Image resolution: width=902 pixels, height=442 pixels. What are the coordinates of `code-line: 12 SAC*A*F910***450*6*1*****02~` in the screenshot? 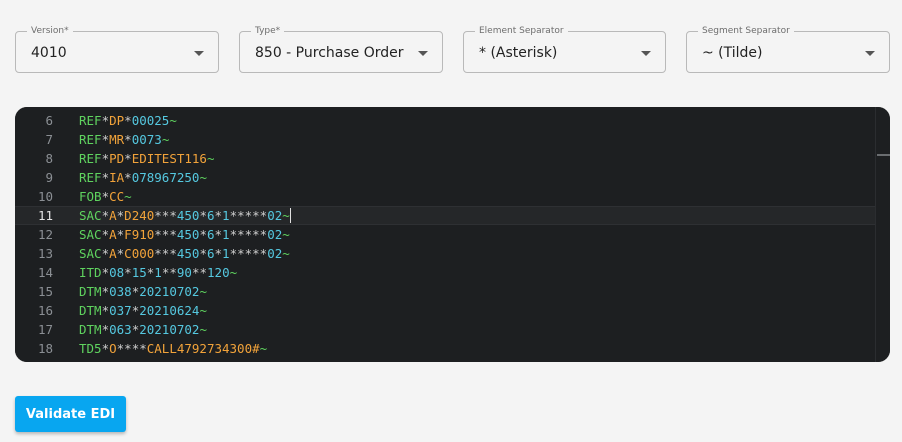 It's located at (452, 234).